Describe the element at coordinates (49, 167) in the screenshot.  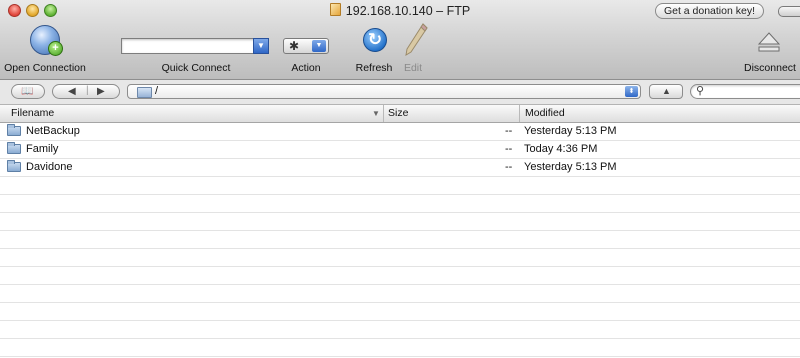
I see `file-name: Davidone` at that location.